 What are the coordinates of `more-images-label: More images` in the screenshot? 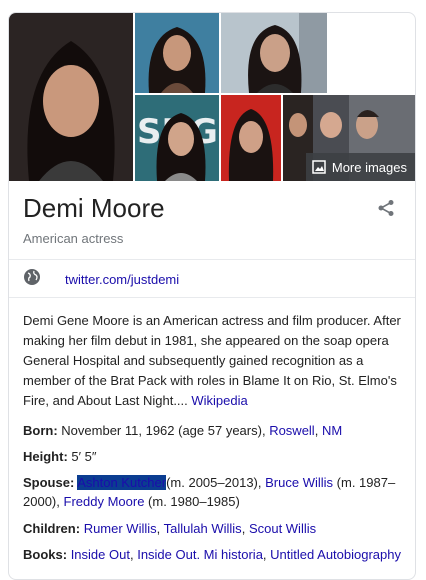 It's located at (369, 167).